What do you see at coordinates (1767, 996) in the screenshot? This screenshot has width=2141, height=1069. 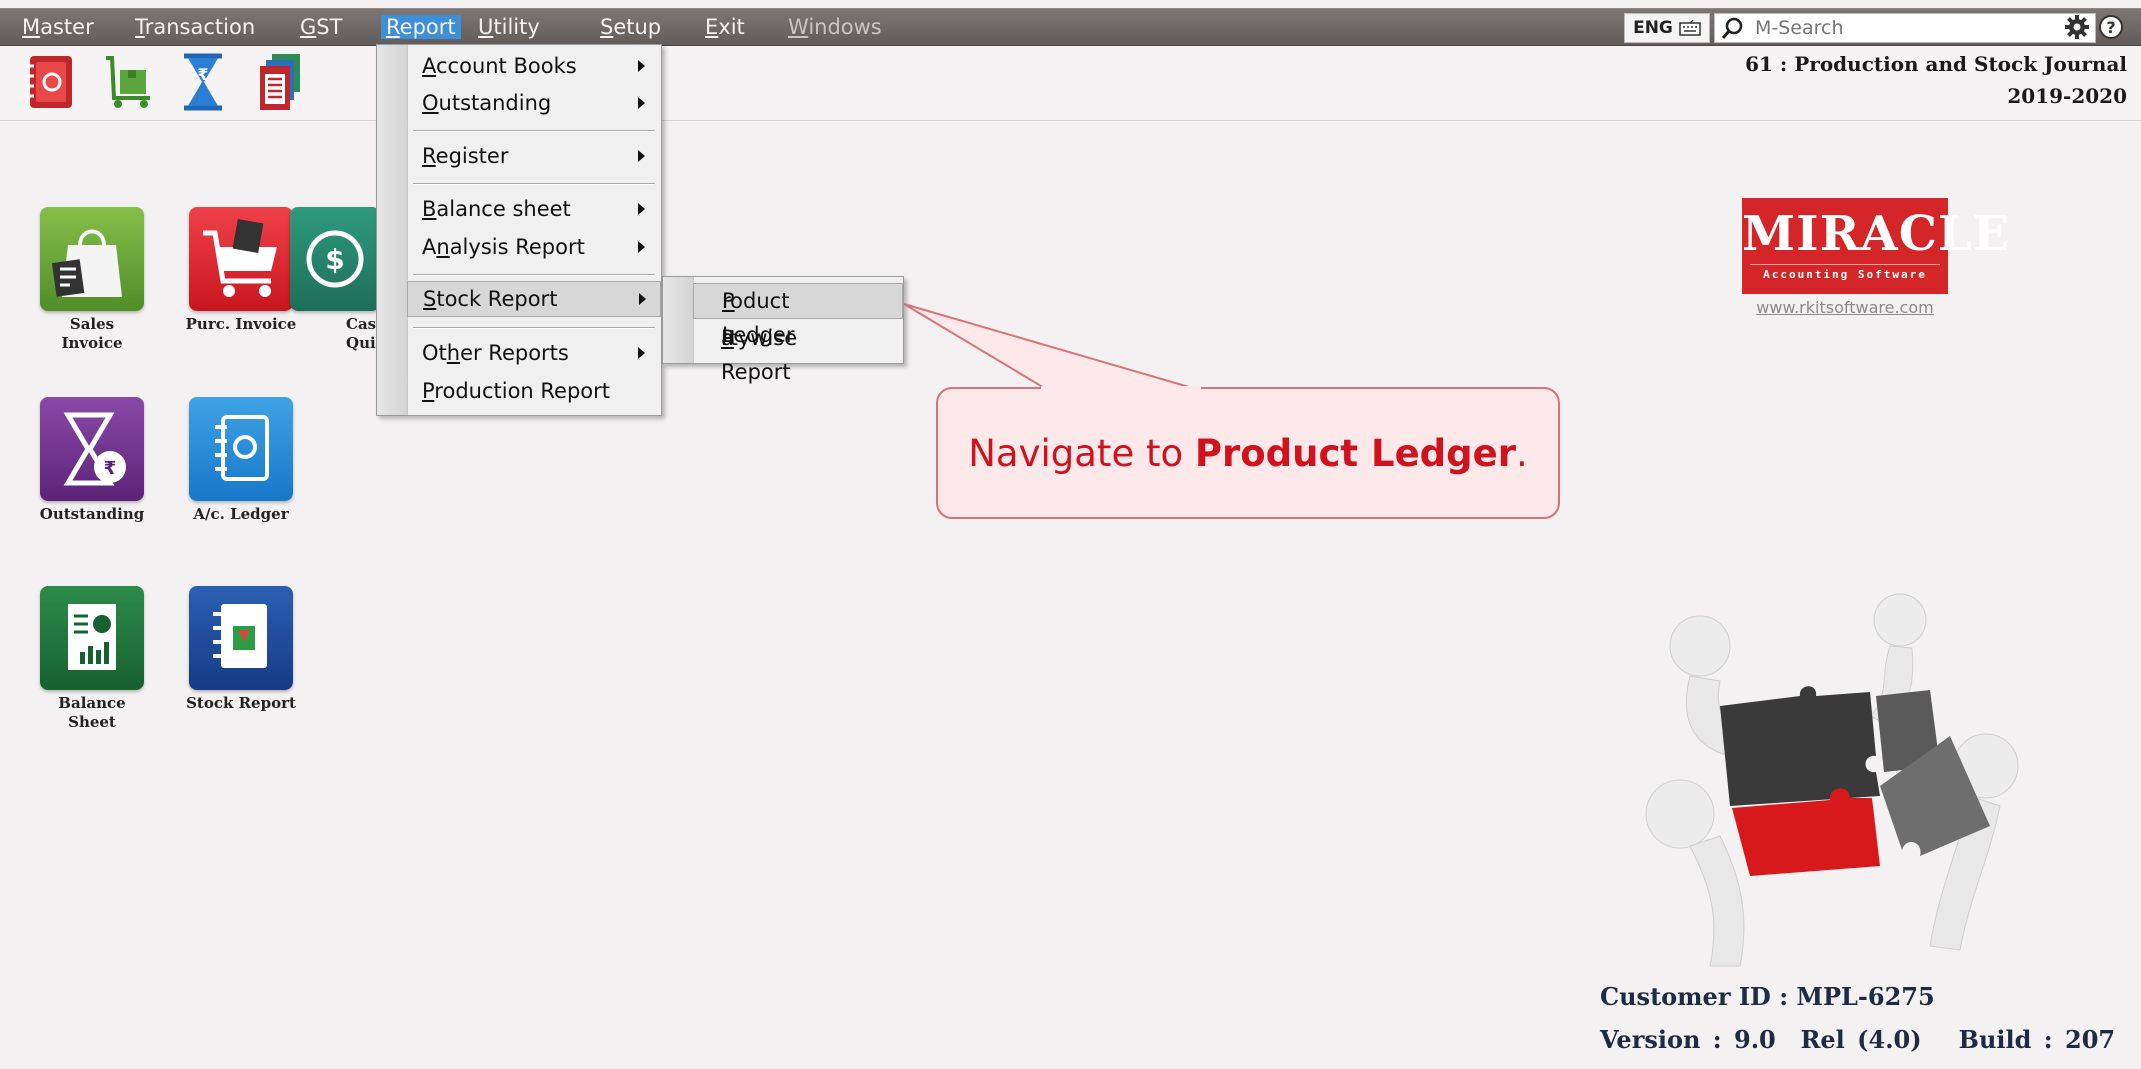 I see `customer-id: Customer ID : MPL-6275` at bounding box center [1767, 996].